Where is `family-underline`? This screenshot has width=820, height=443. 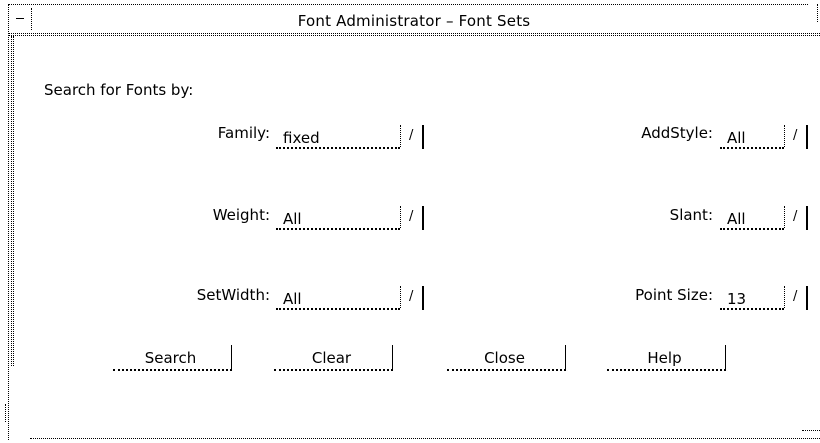 family-underline is located at coordinates (338, 148).